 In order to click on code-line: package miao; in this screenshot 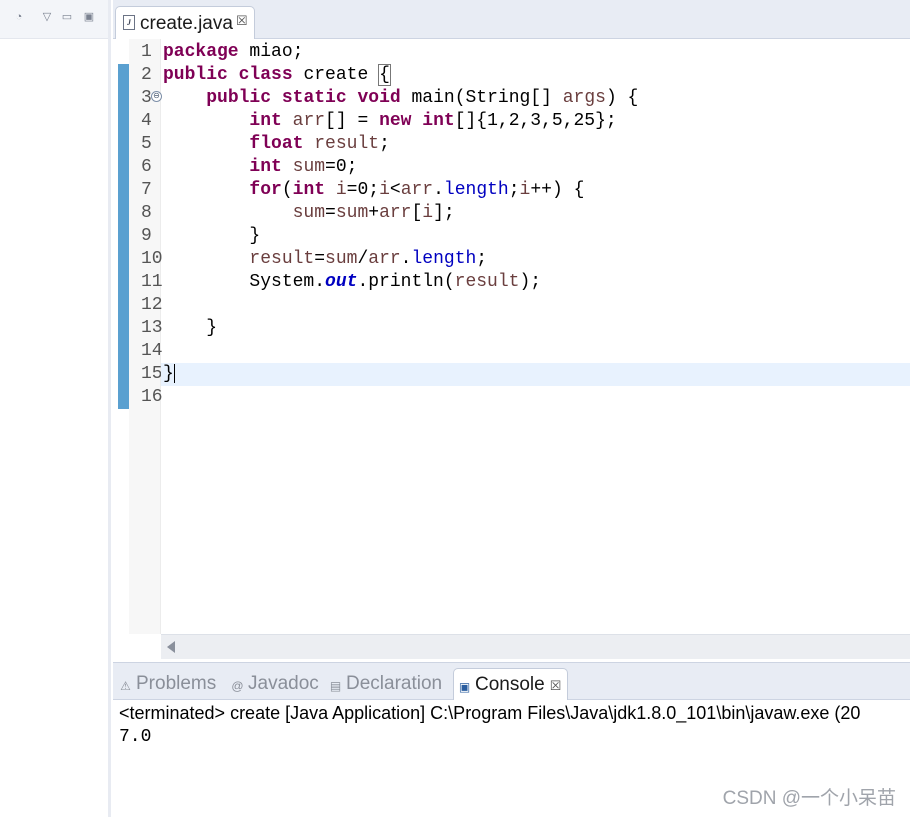, I will do `click(535, 52)`.